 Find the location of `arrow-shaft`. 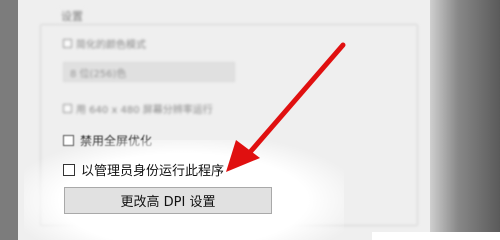

arrow-shaft is located at coordinates (294, 101).